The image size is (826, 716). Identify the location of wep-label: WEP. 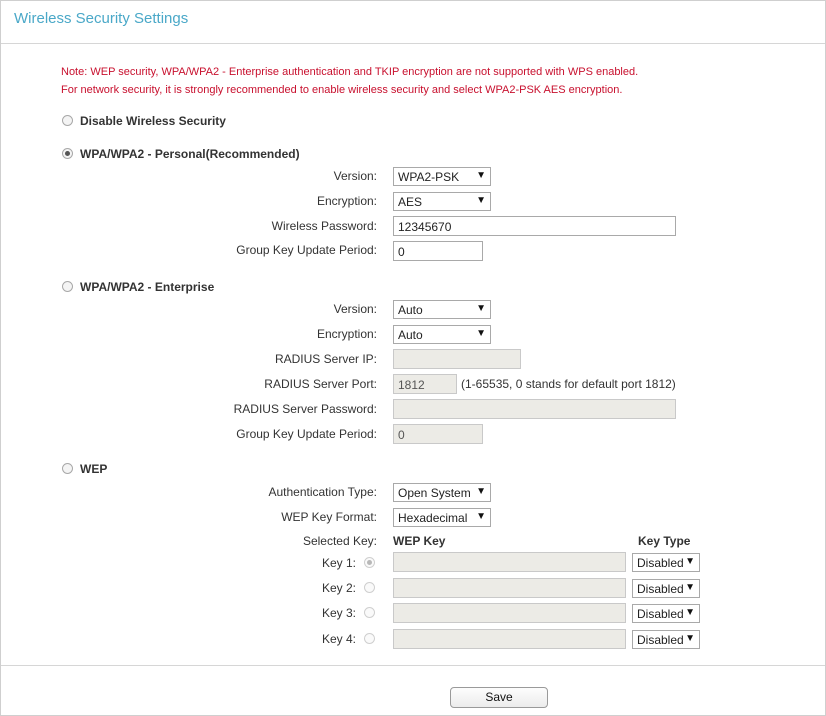
(94, 469).